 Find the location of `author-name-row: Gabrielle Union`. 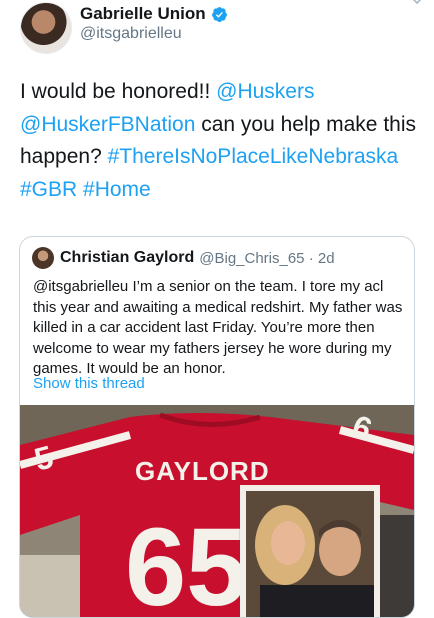

author-name-row: Gabrielle Union is located at coordinates (154, 14).